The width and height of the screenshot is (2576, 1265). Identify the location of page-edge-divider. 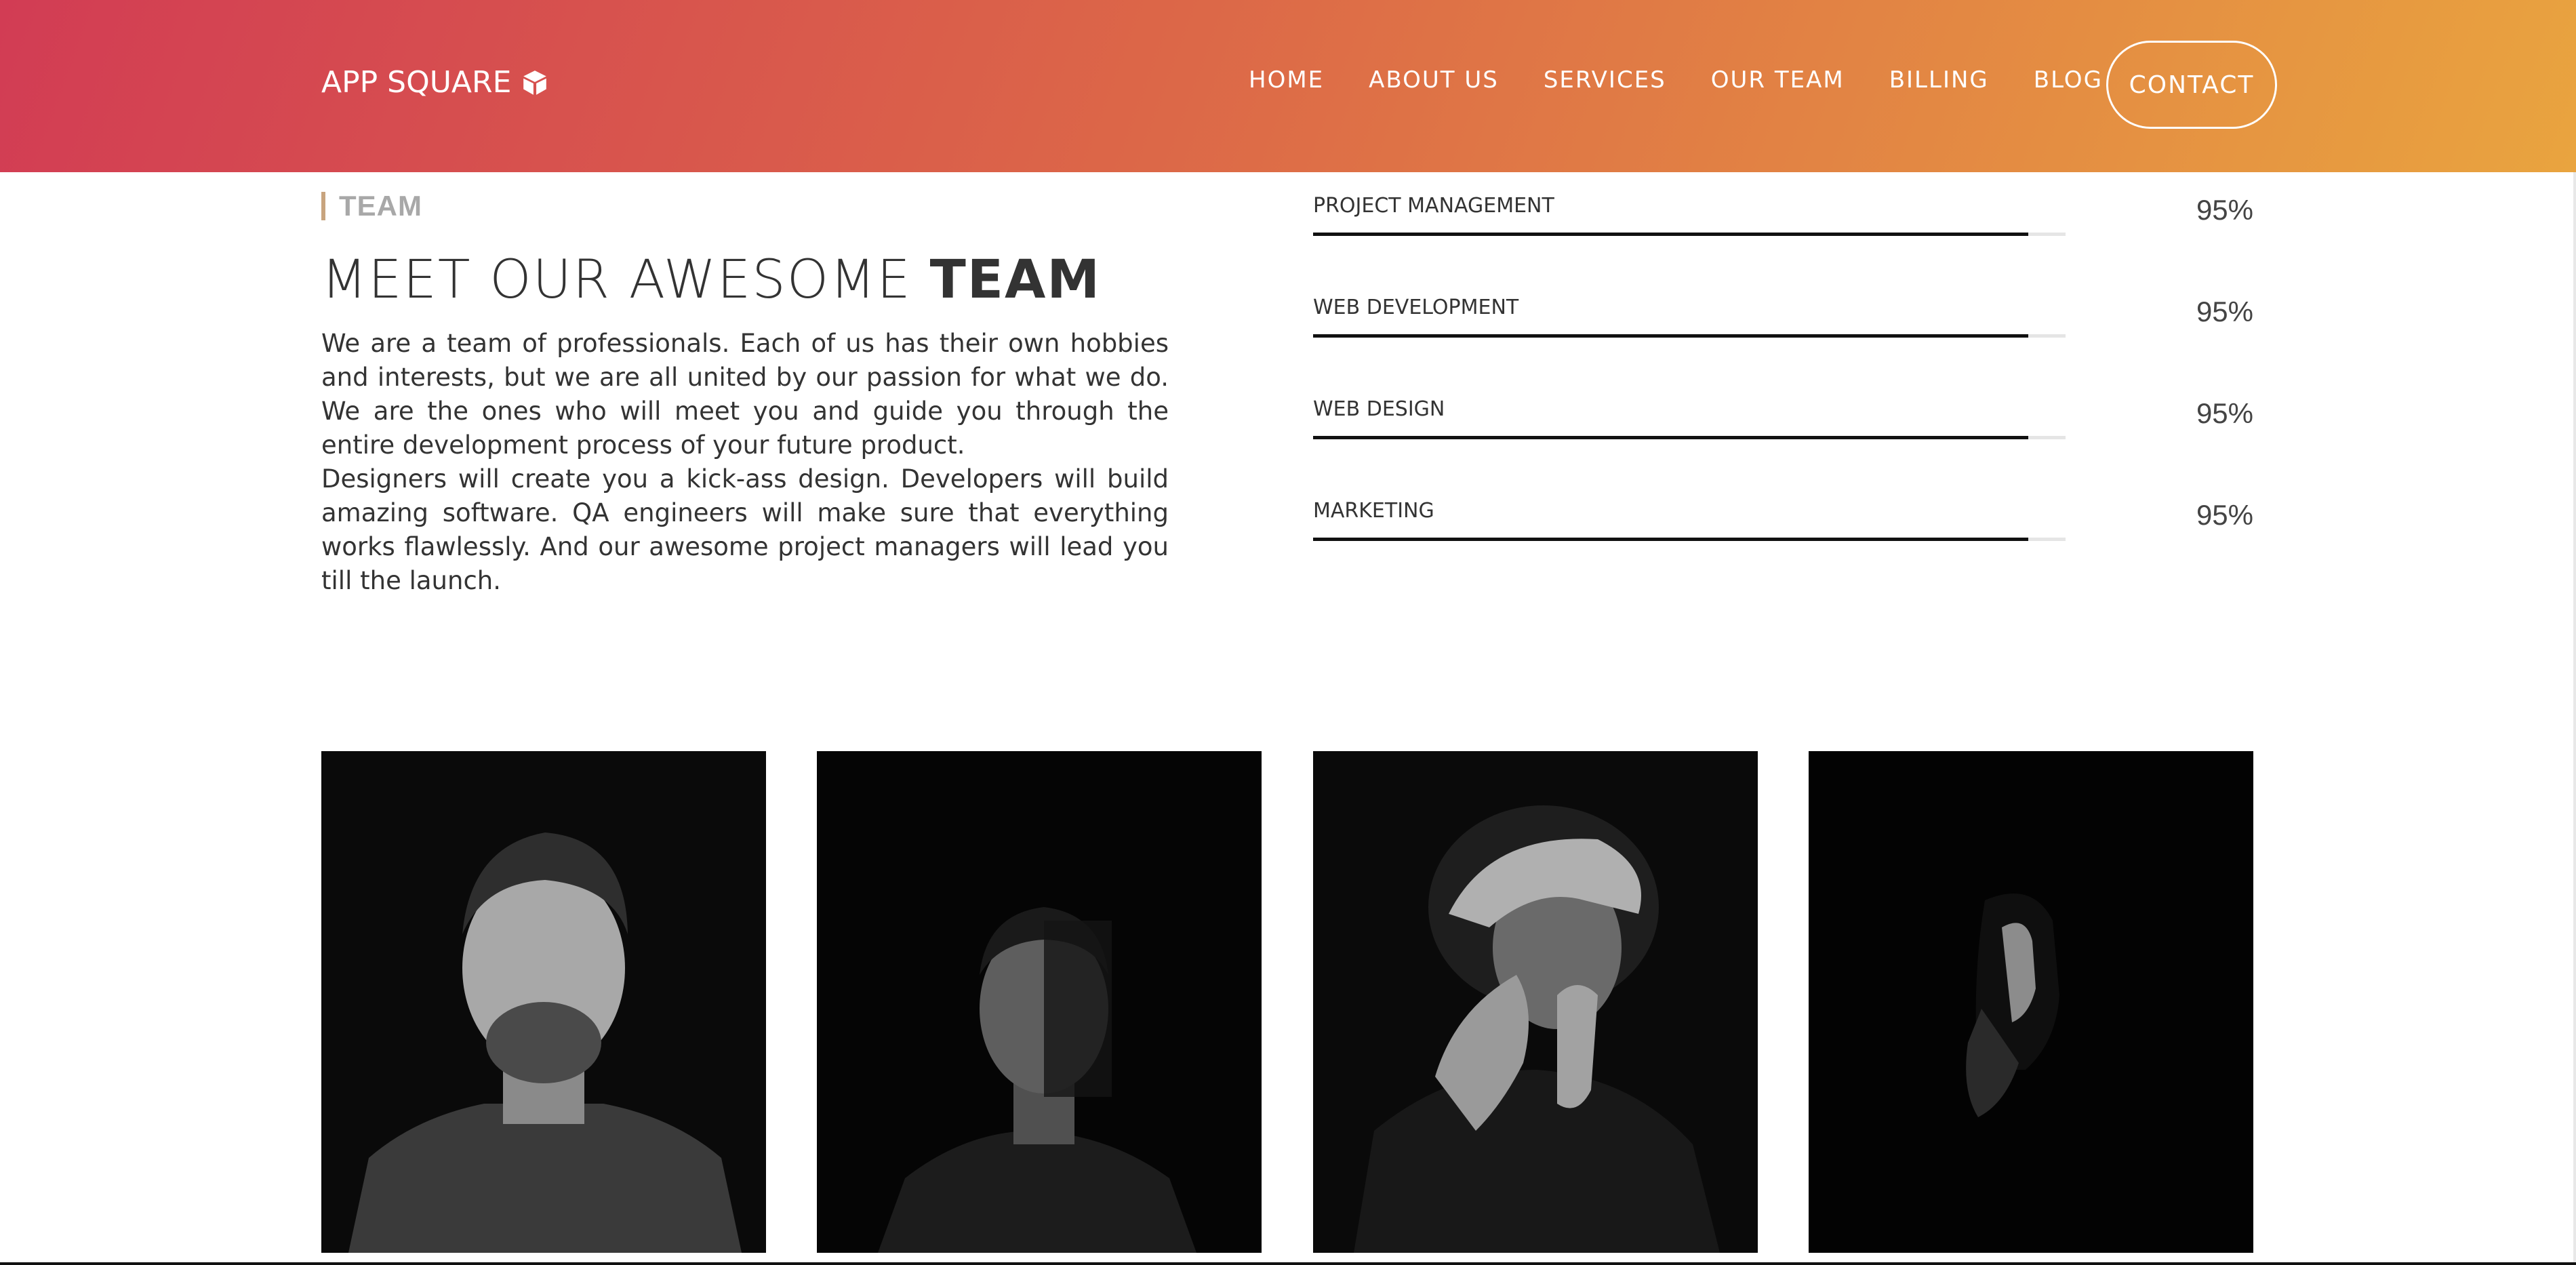
(2574, 718).